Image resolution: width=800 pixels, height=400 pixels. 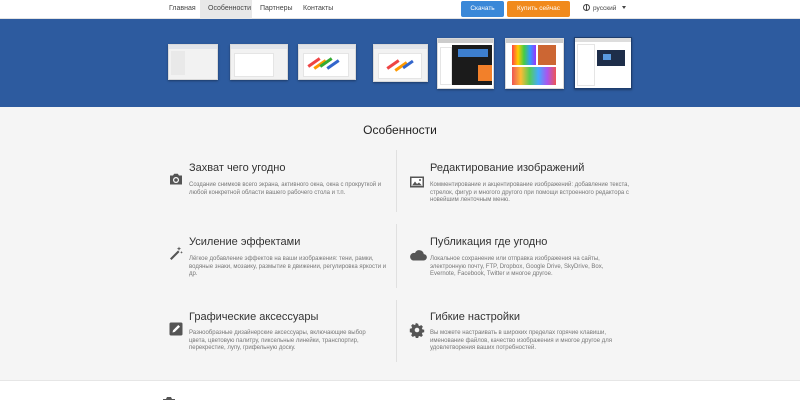 What do you see at coordinates (482, 9) in the screenshot?
I see `download-button: Скачать` at bounding box center [482, 9].